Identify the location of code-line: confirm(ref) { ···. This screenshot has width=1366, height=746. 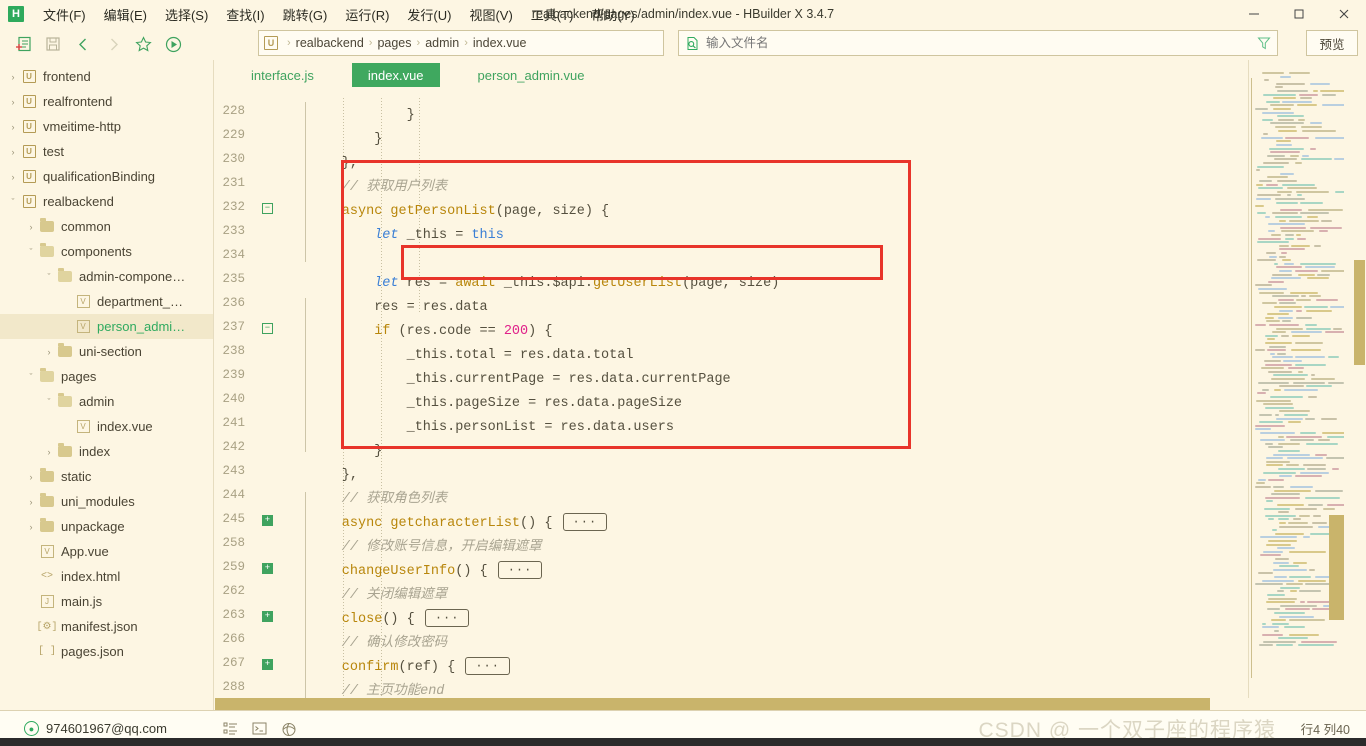
(426, 668).